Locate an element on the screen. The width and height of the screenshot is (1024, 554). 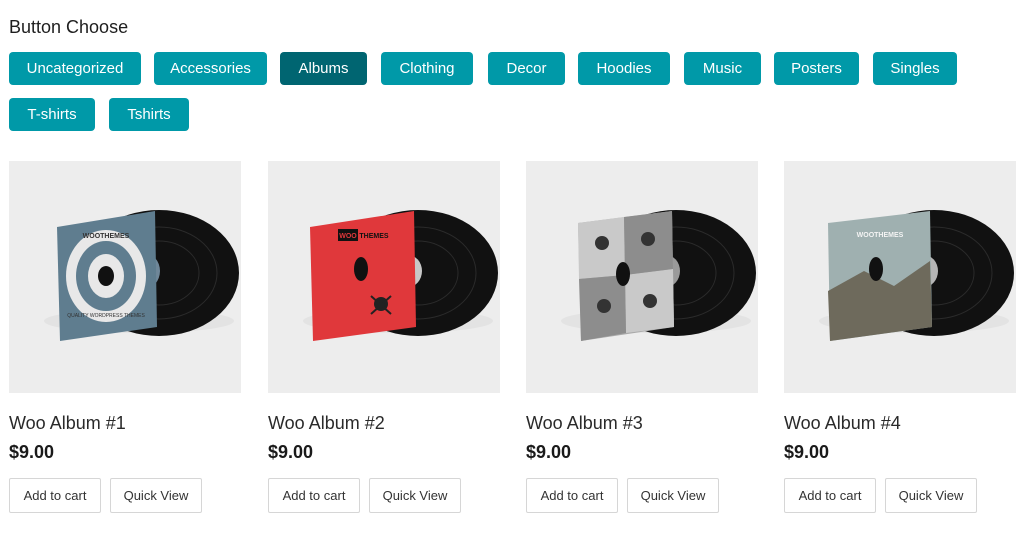
page-title: Button Choose is located at coordinates (69, 27).